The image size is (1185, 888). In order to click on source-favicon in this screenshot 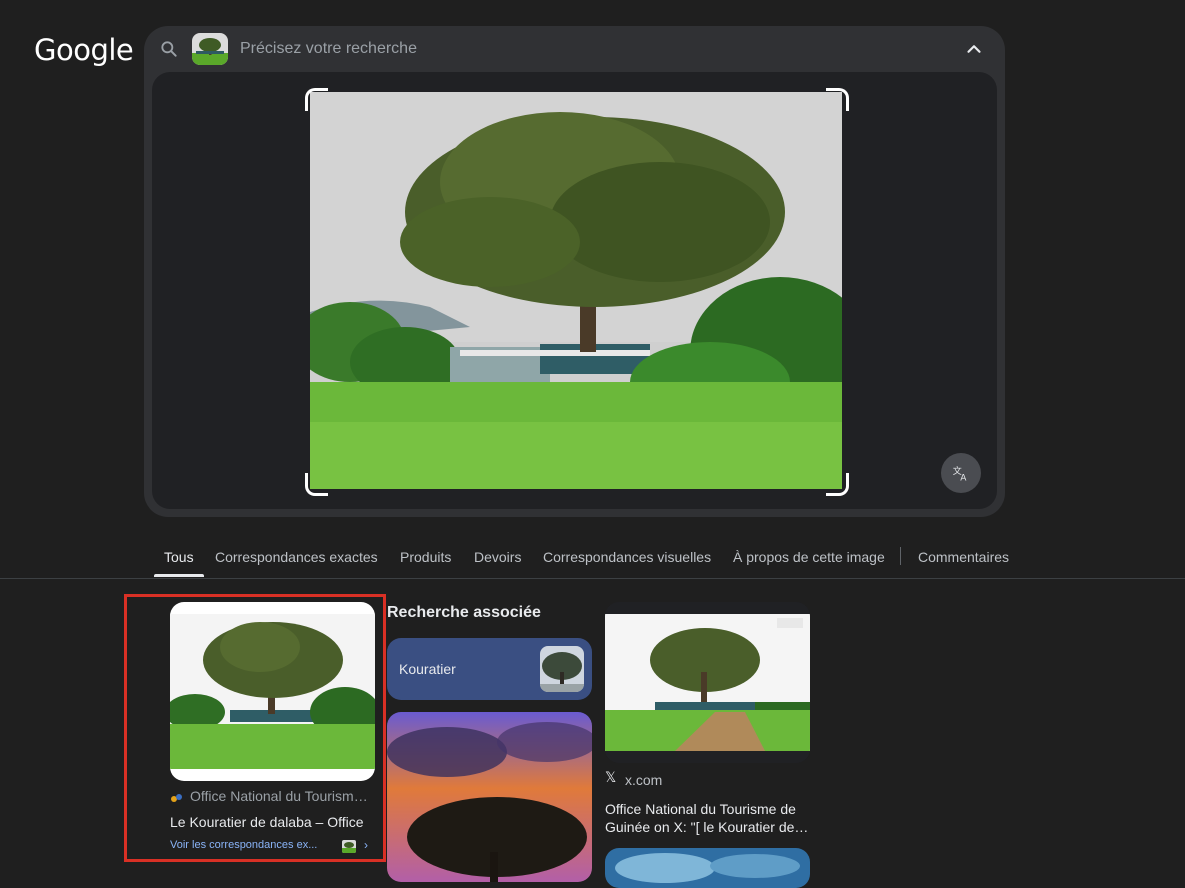, I will do `click(176, 798)`.